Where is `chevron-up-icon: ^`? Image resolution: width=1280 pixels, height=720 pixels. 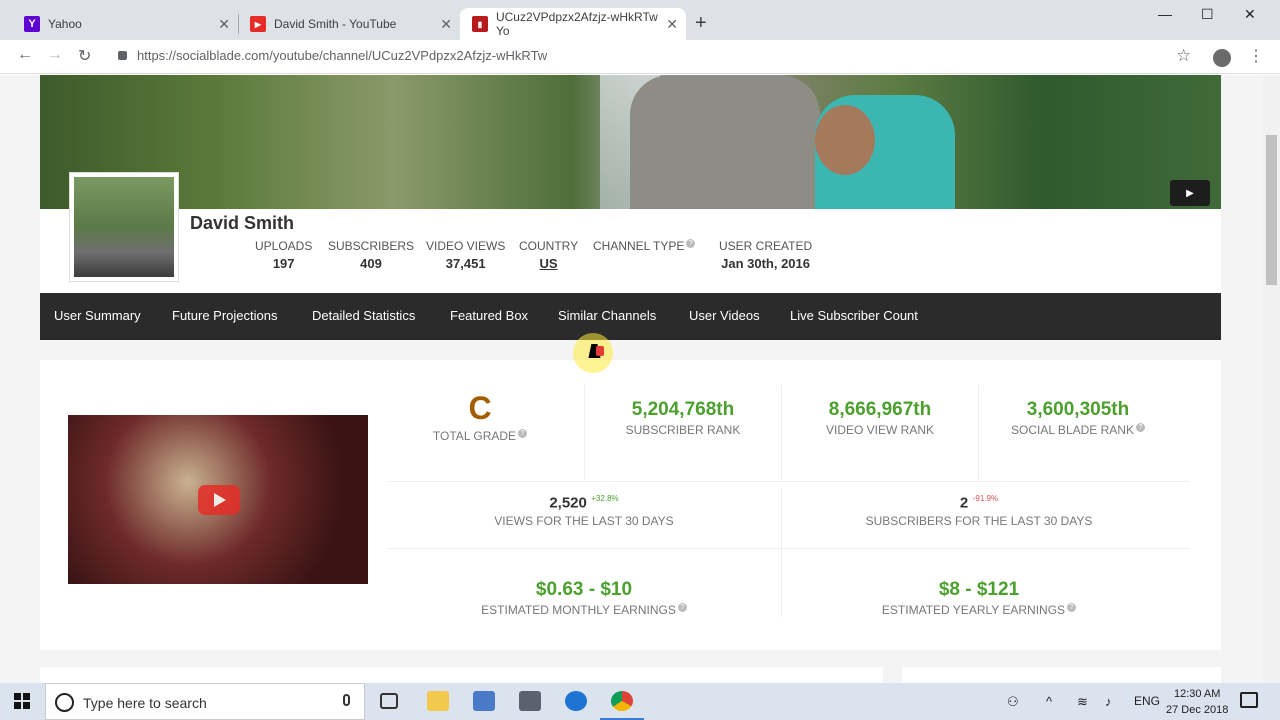 chevron-up-icon: ^ is located at coordinates (1049, 701).